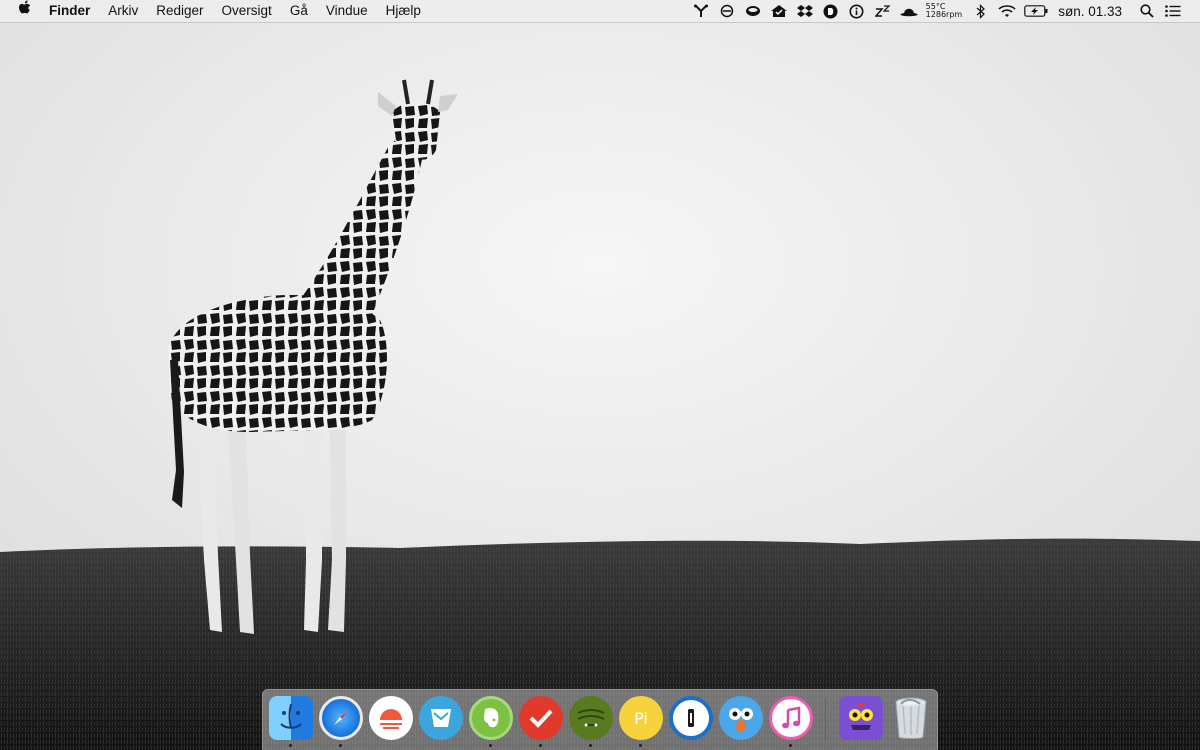 The height and width of the screenshot is (750, 1200). What do you see at coordinates (291, 718) in the screenshot?
I see `dock-finder-icon` at bounding box center [291, 718].